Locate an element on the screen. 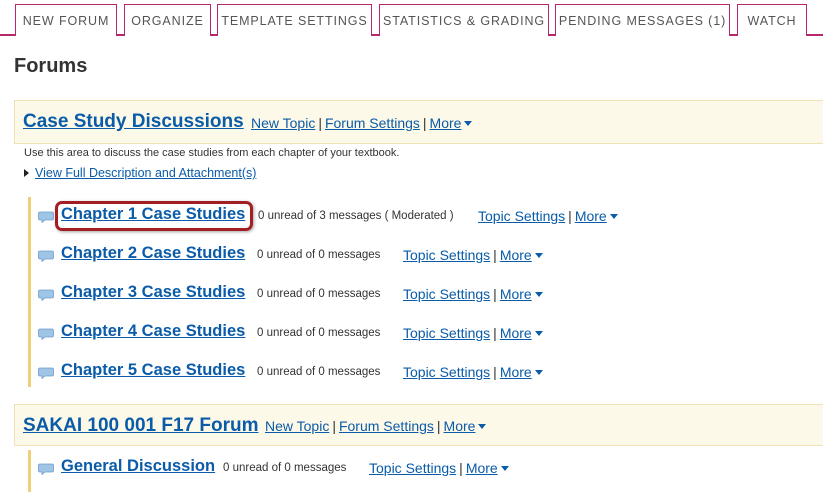  tab-organize: ORGANIZE is located at coordinates (167, 20).